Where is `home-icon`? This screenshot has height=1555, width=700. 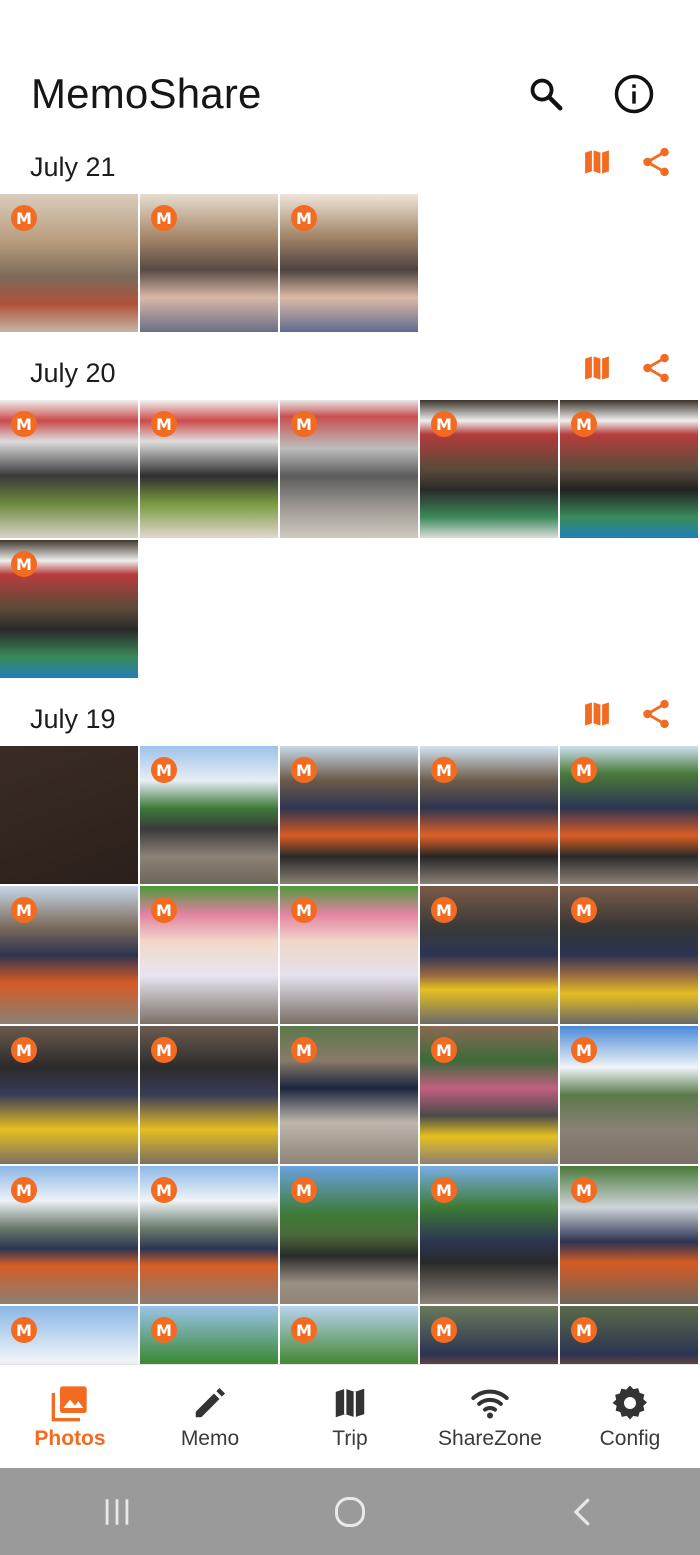 home-icon is located at coordinates (349, 1511).